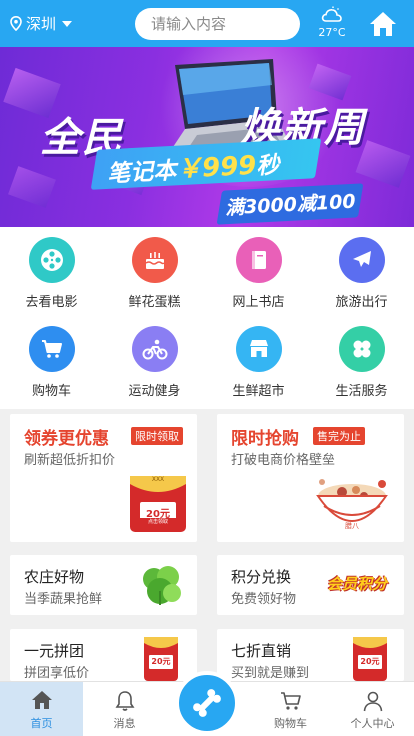  Describe the element at coordinates (258, 260) in the screenshot. I see `book-icon` at that location.